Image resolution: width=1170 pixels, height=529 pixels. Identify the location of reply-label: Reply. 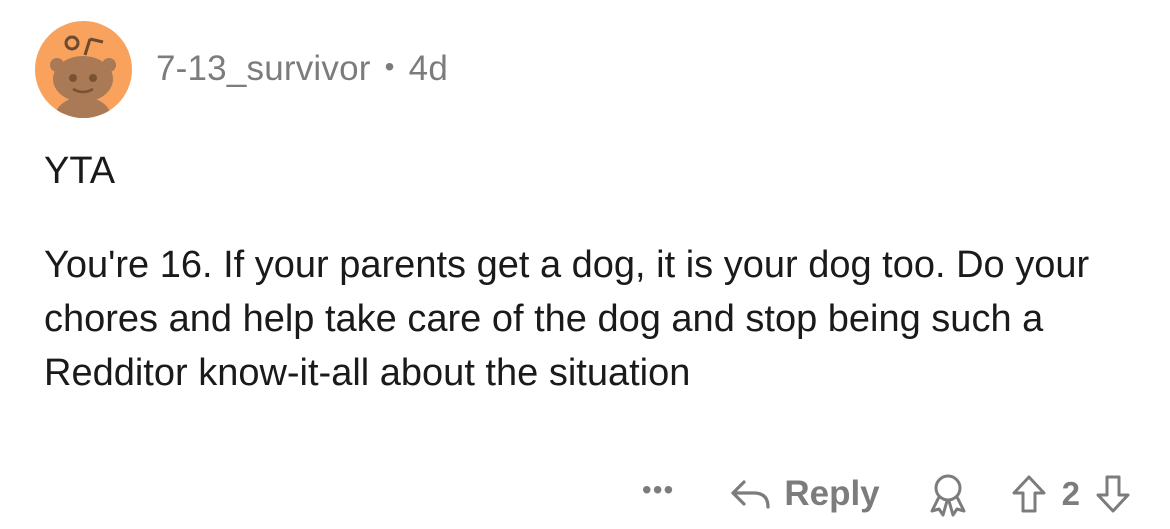
(832, 493).